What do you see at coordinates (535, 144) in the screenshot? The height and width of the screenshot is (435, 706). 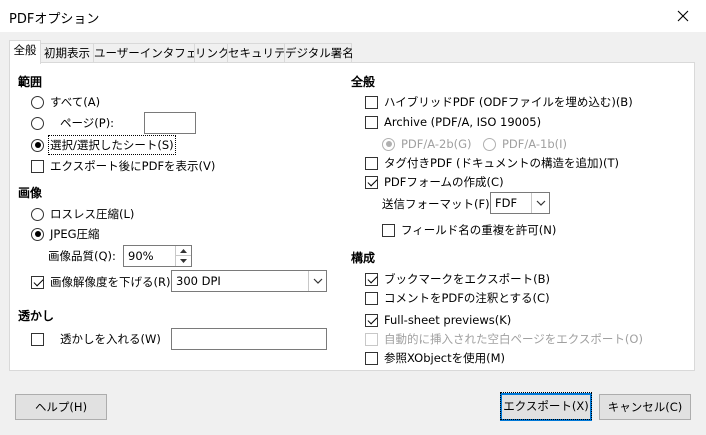 I see `pdfa-1b-label: PDF/A-1b(I)` at bounding box center [535, 144].